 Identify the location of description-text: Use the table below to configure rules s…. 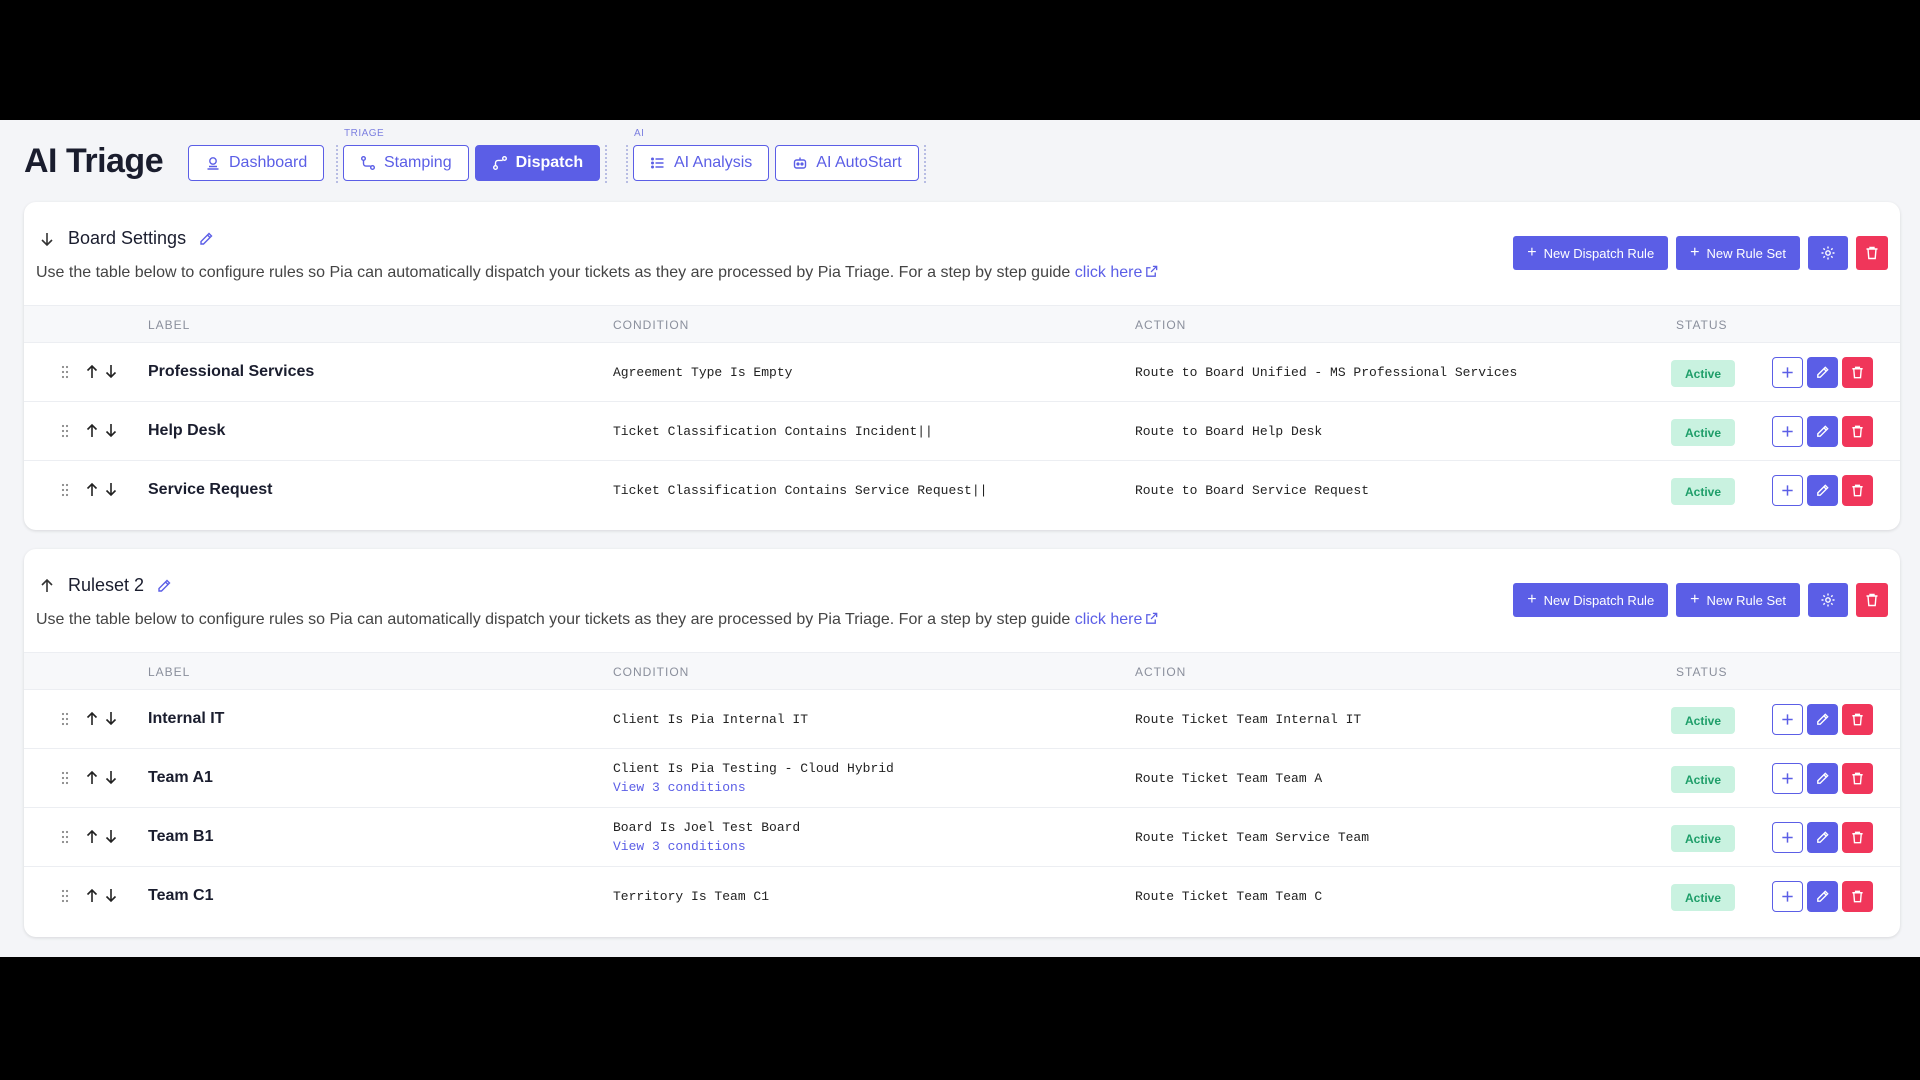
(555, 619).